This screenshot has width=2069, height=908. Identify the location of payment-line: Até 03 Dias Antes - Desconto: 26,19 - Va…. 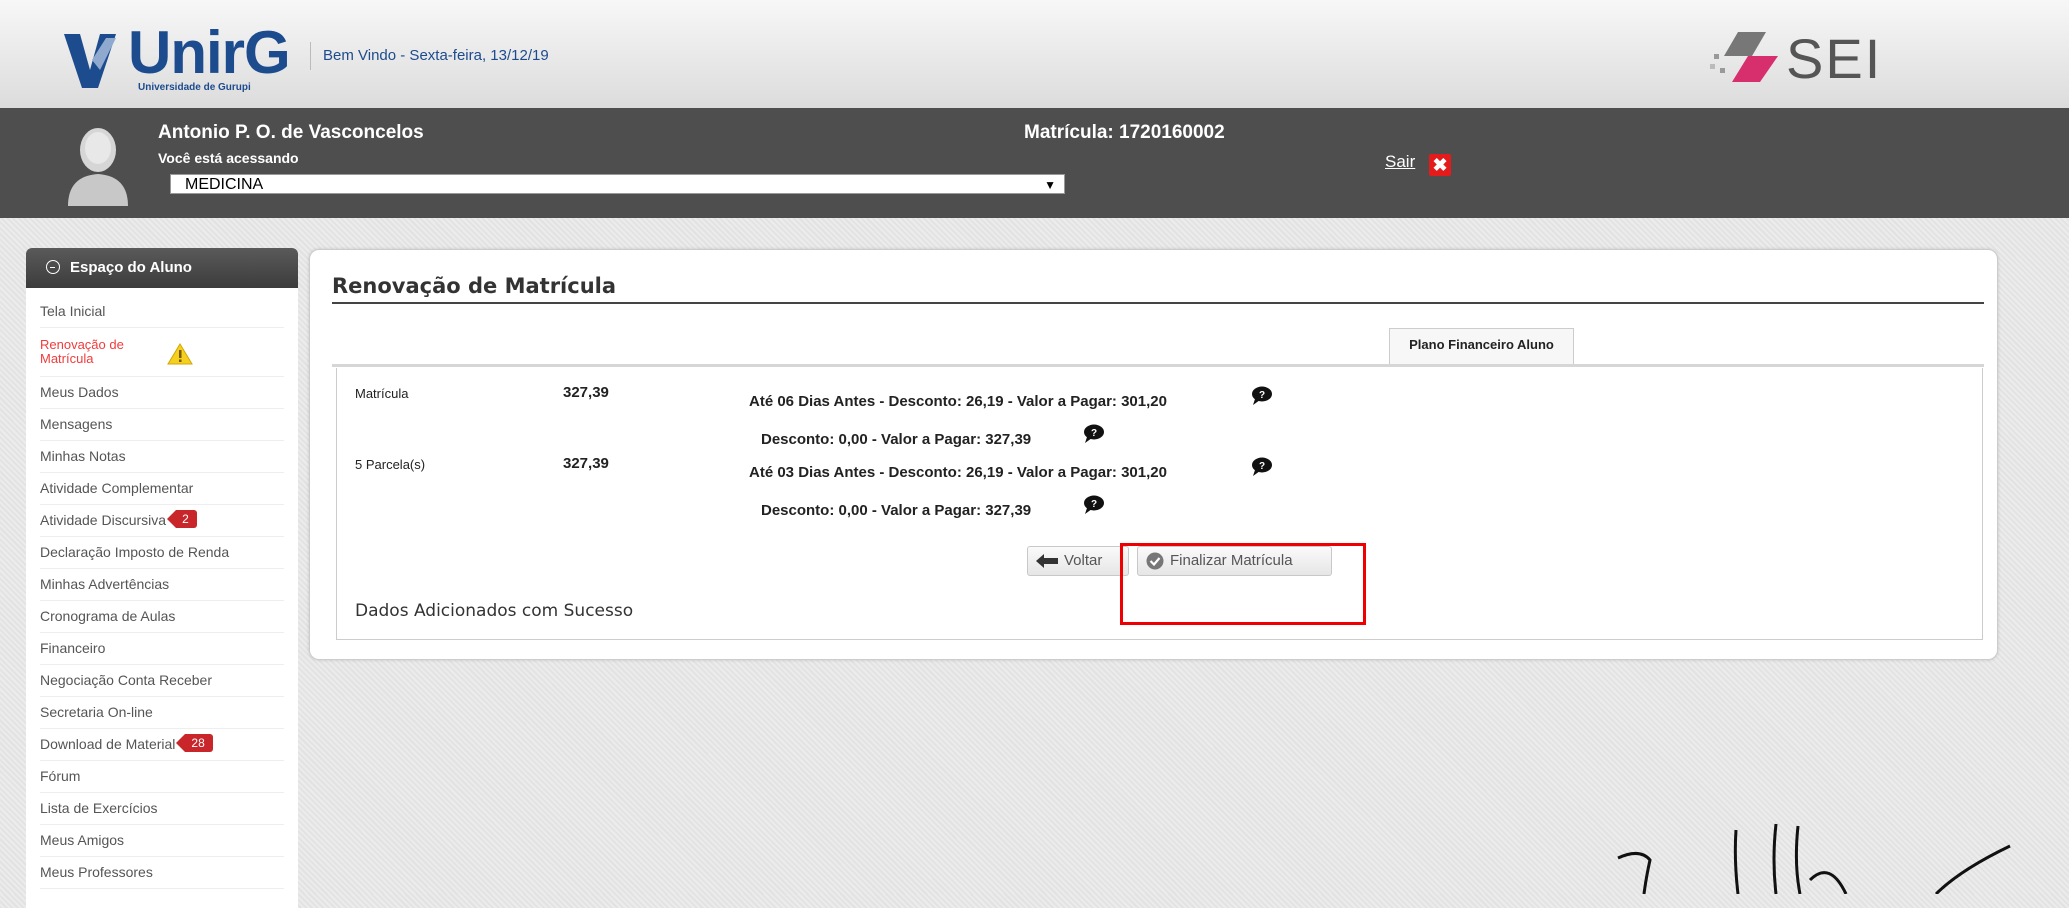
(958, 472).